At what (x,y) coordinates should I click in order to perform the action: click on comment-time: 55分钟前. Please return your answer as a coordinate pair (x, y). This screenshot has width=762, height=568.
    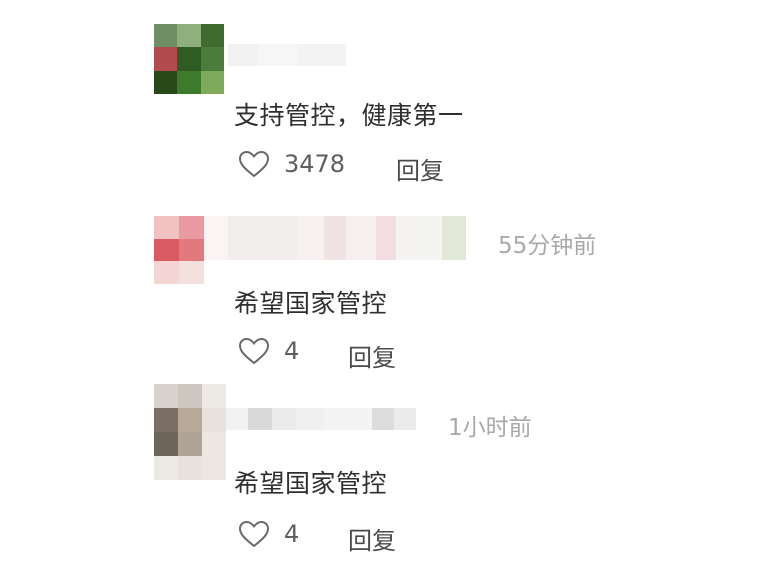
    Looking at the image, I should click on (547, 246).